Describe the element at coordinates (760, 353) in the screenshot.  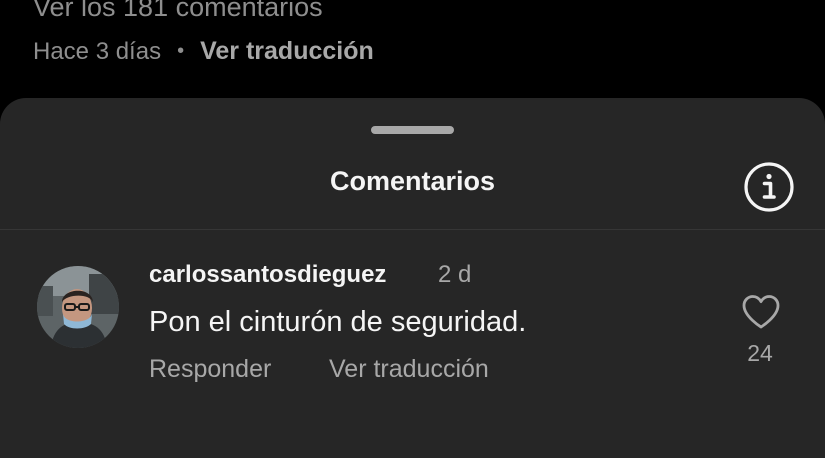
I see `like-count: 24` at that location.